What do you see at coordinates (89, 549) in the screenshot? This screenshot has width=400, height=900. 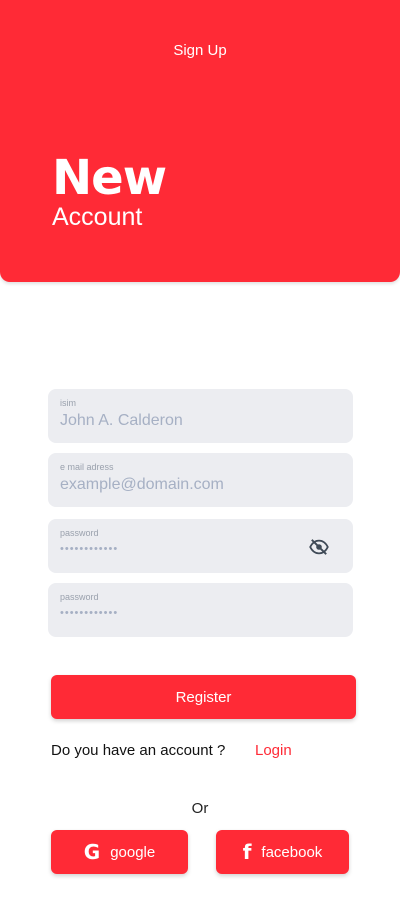 I see `password-input: ••••••••••••` at bounding box center [89, 549].